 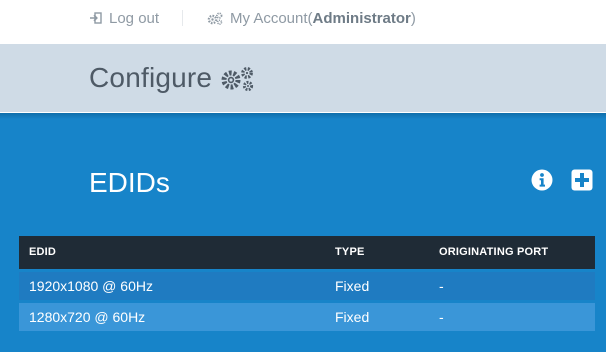 I want to click on account-bar: Log out My Account ( Administrator ), so click(x=303, y=18).